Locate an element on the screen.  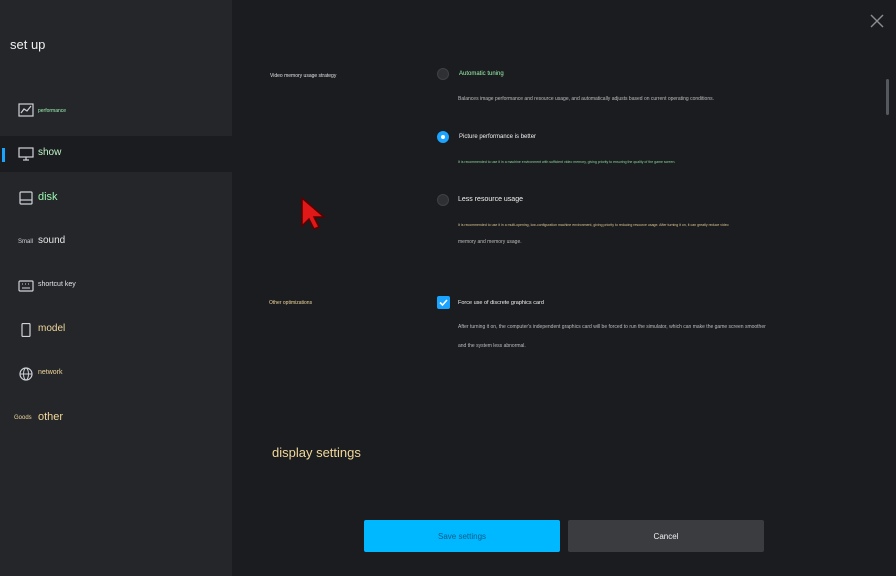
save-settings-button: Save settings is located at coordinates (462, 536).